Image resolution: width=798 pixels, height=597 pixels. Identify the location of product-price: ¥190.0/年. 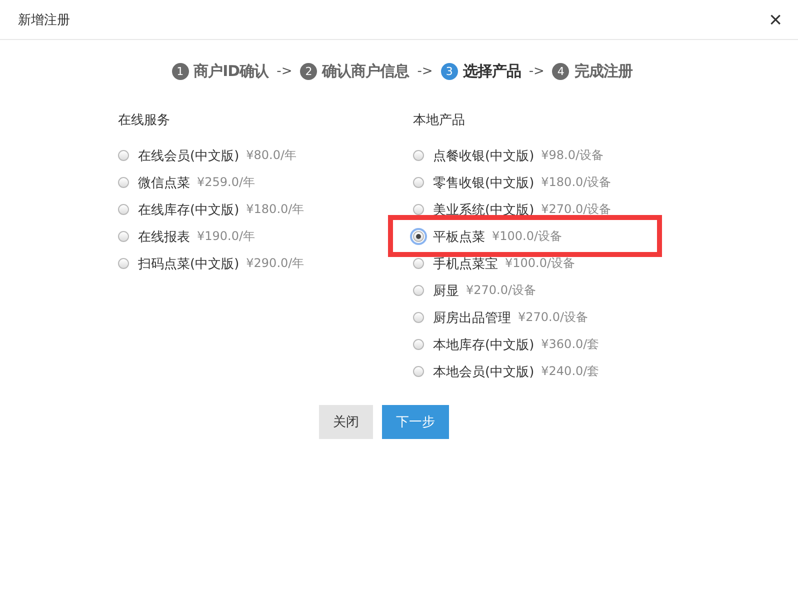
(226, 236).